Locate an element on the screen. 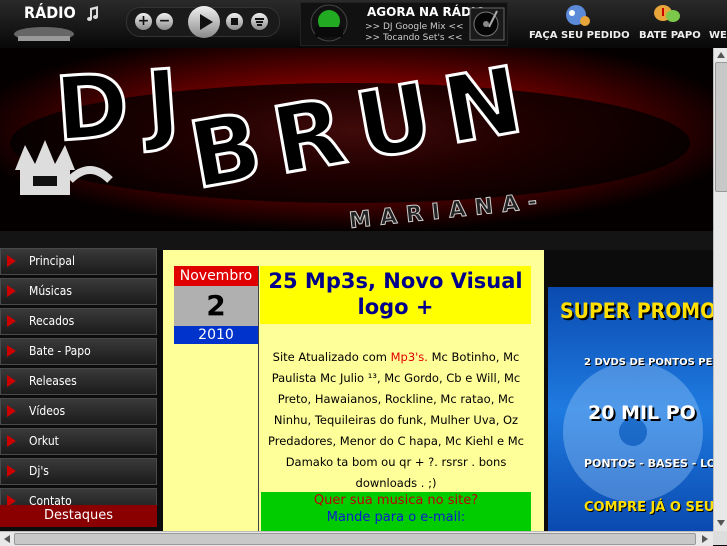  play-button is located at coordinates (204, 22).